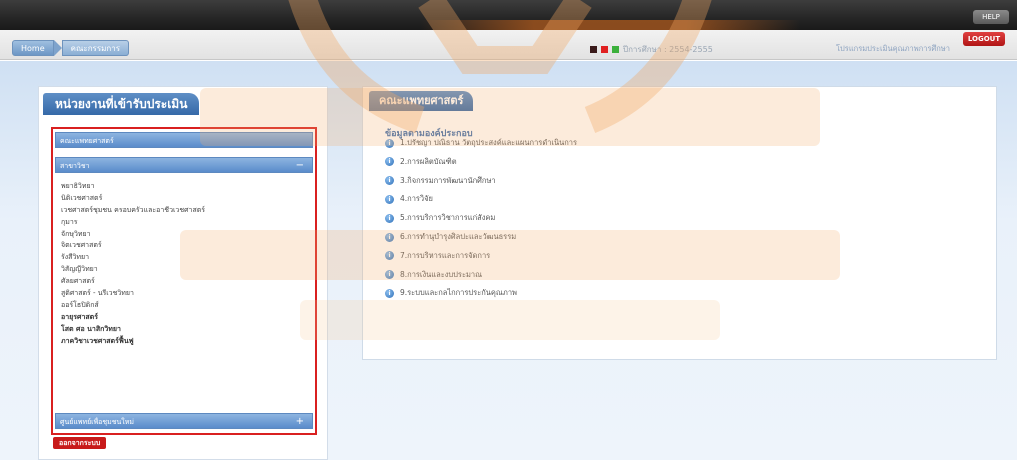  I want to click on component-menu-label: 8.การเงินและงบประมาณ, so click(441, 274).